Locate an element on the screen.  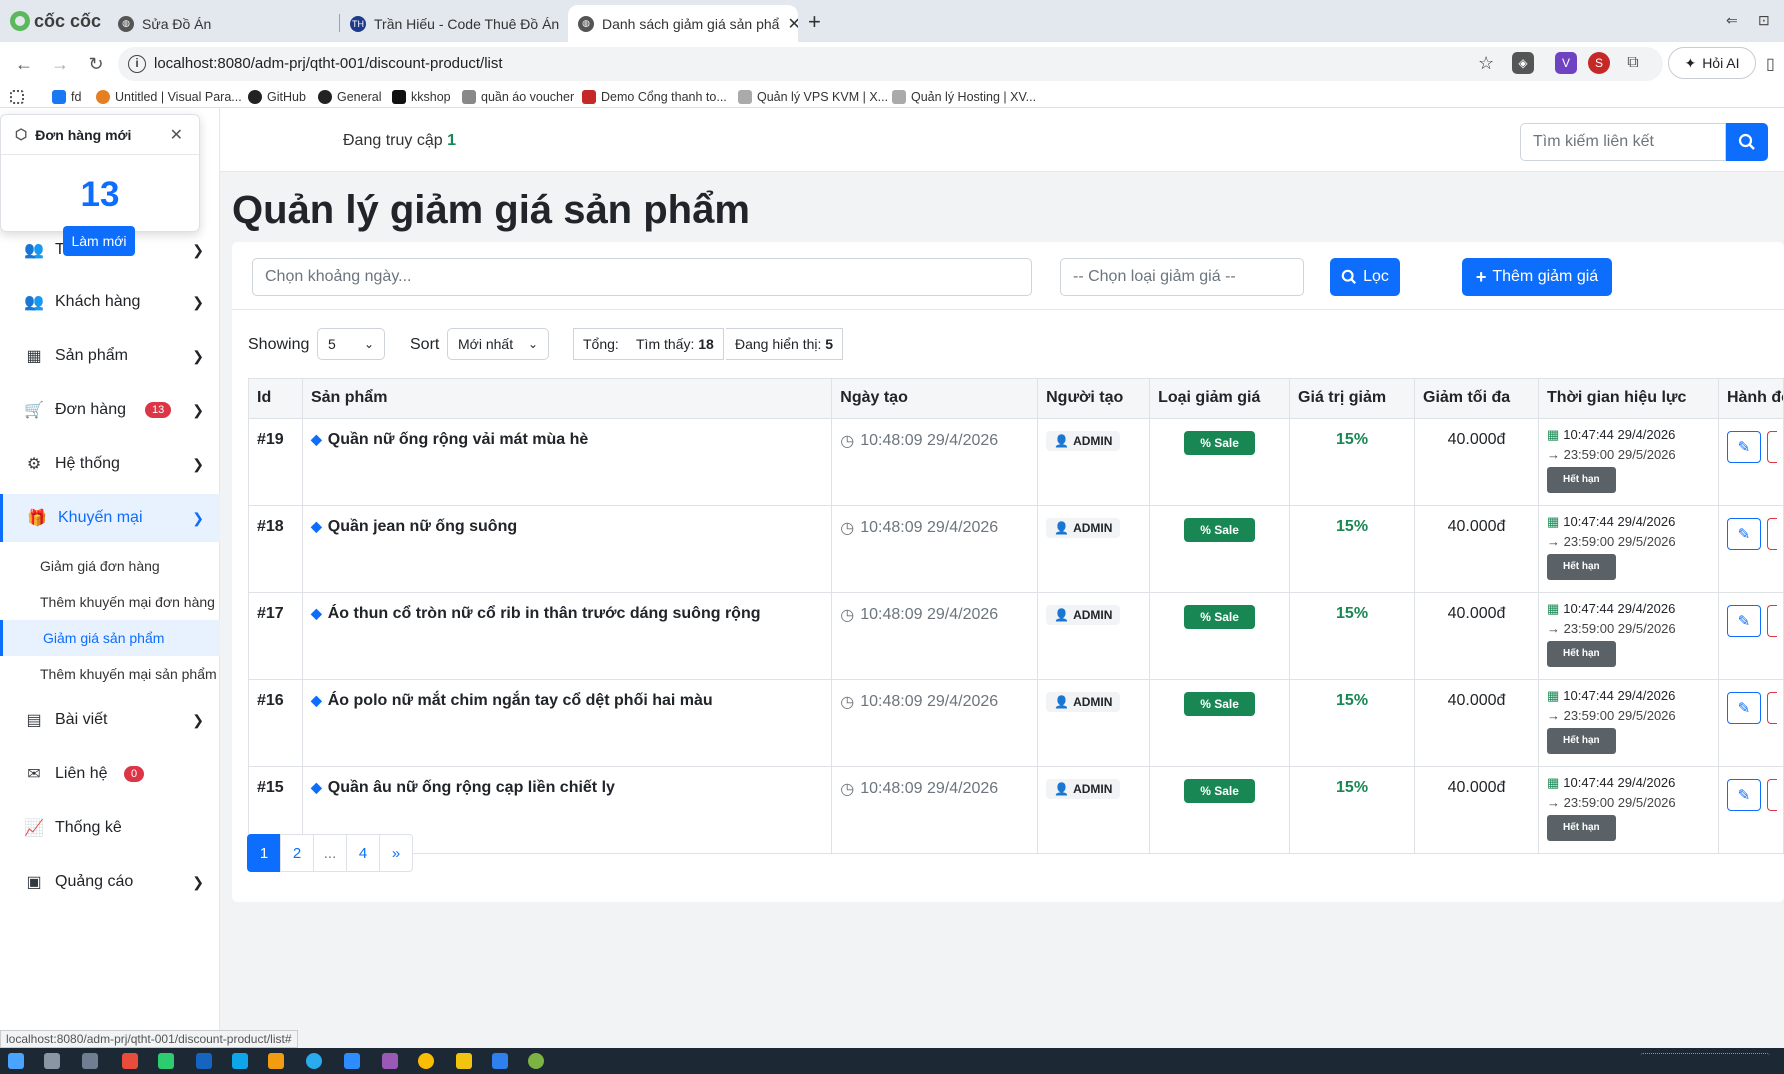
windows-start-icon is located at coordinates (16, 1061).